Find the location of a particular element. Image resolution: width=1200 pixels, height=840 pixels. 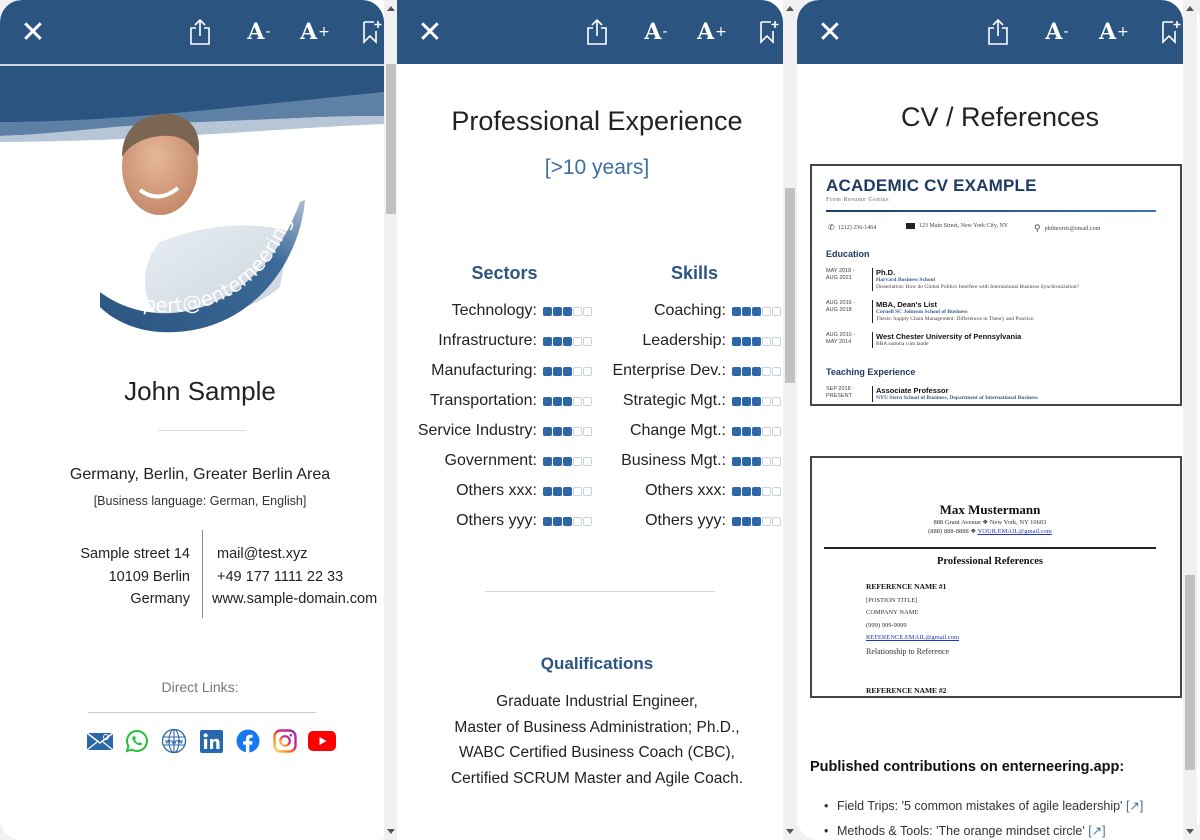

social-links: www is located at coordinates (211, 741).